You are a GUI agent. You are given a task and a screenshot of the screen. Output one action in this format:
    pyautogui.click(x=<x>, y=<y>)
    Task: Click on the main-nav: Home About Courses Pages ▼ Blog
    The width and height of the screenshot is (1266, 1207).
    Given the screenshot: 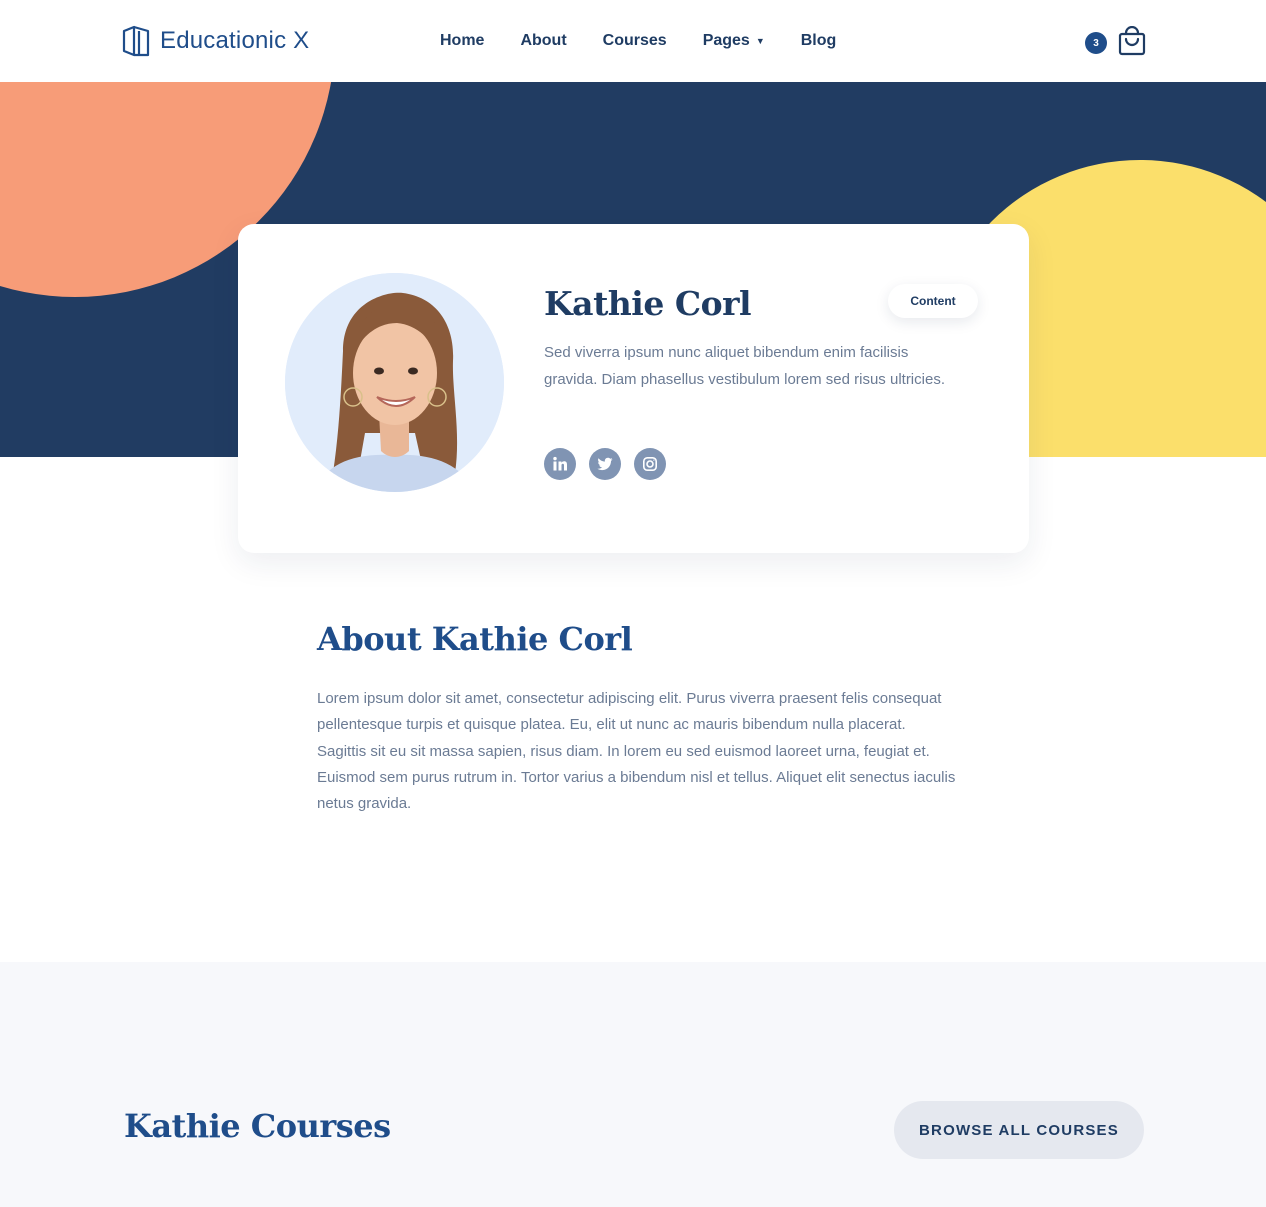 What is the action you would take?
    pyautogui.click(x=656, y=41)
    